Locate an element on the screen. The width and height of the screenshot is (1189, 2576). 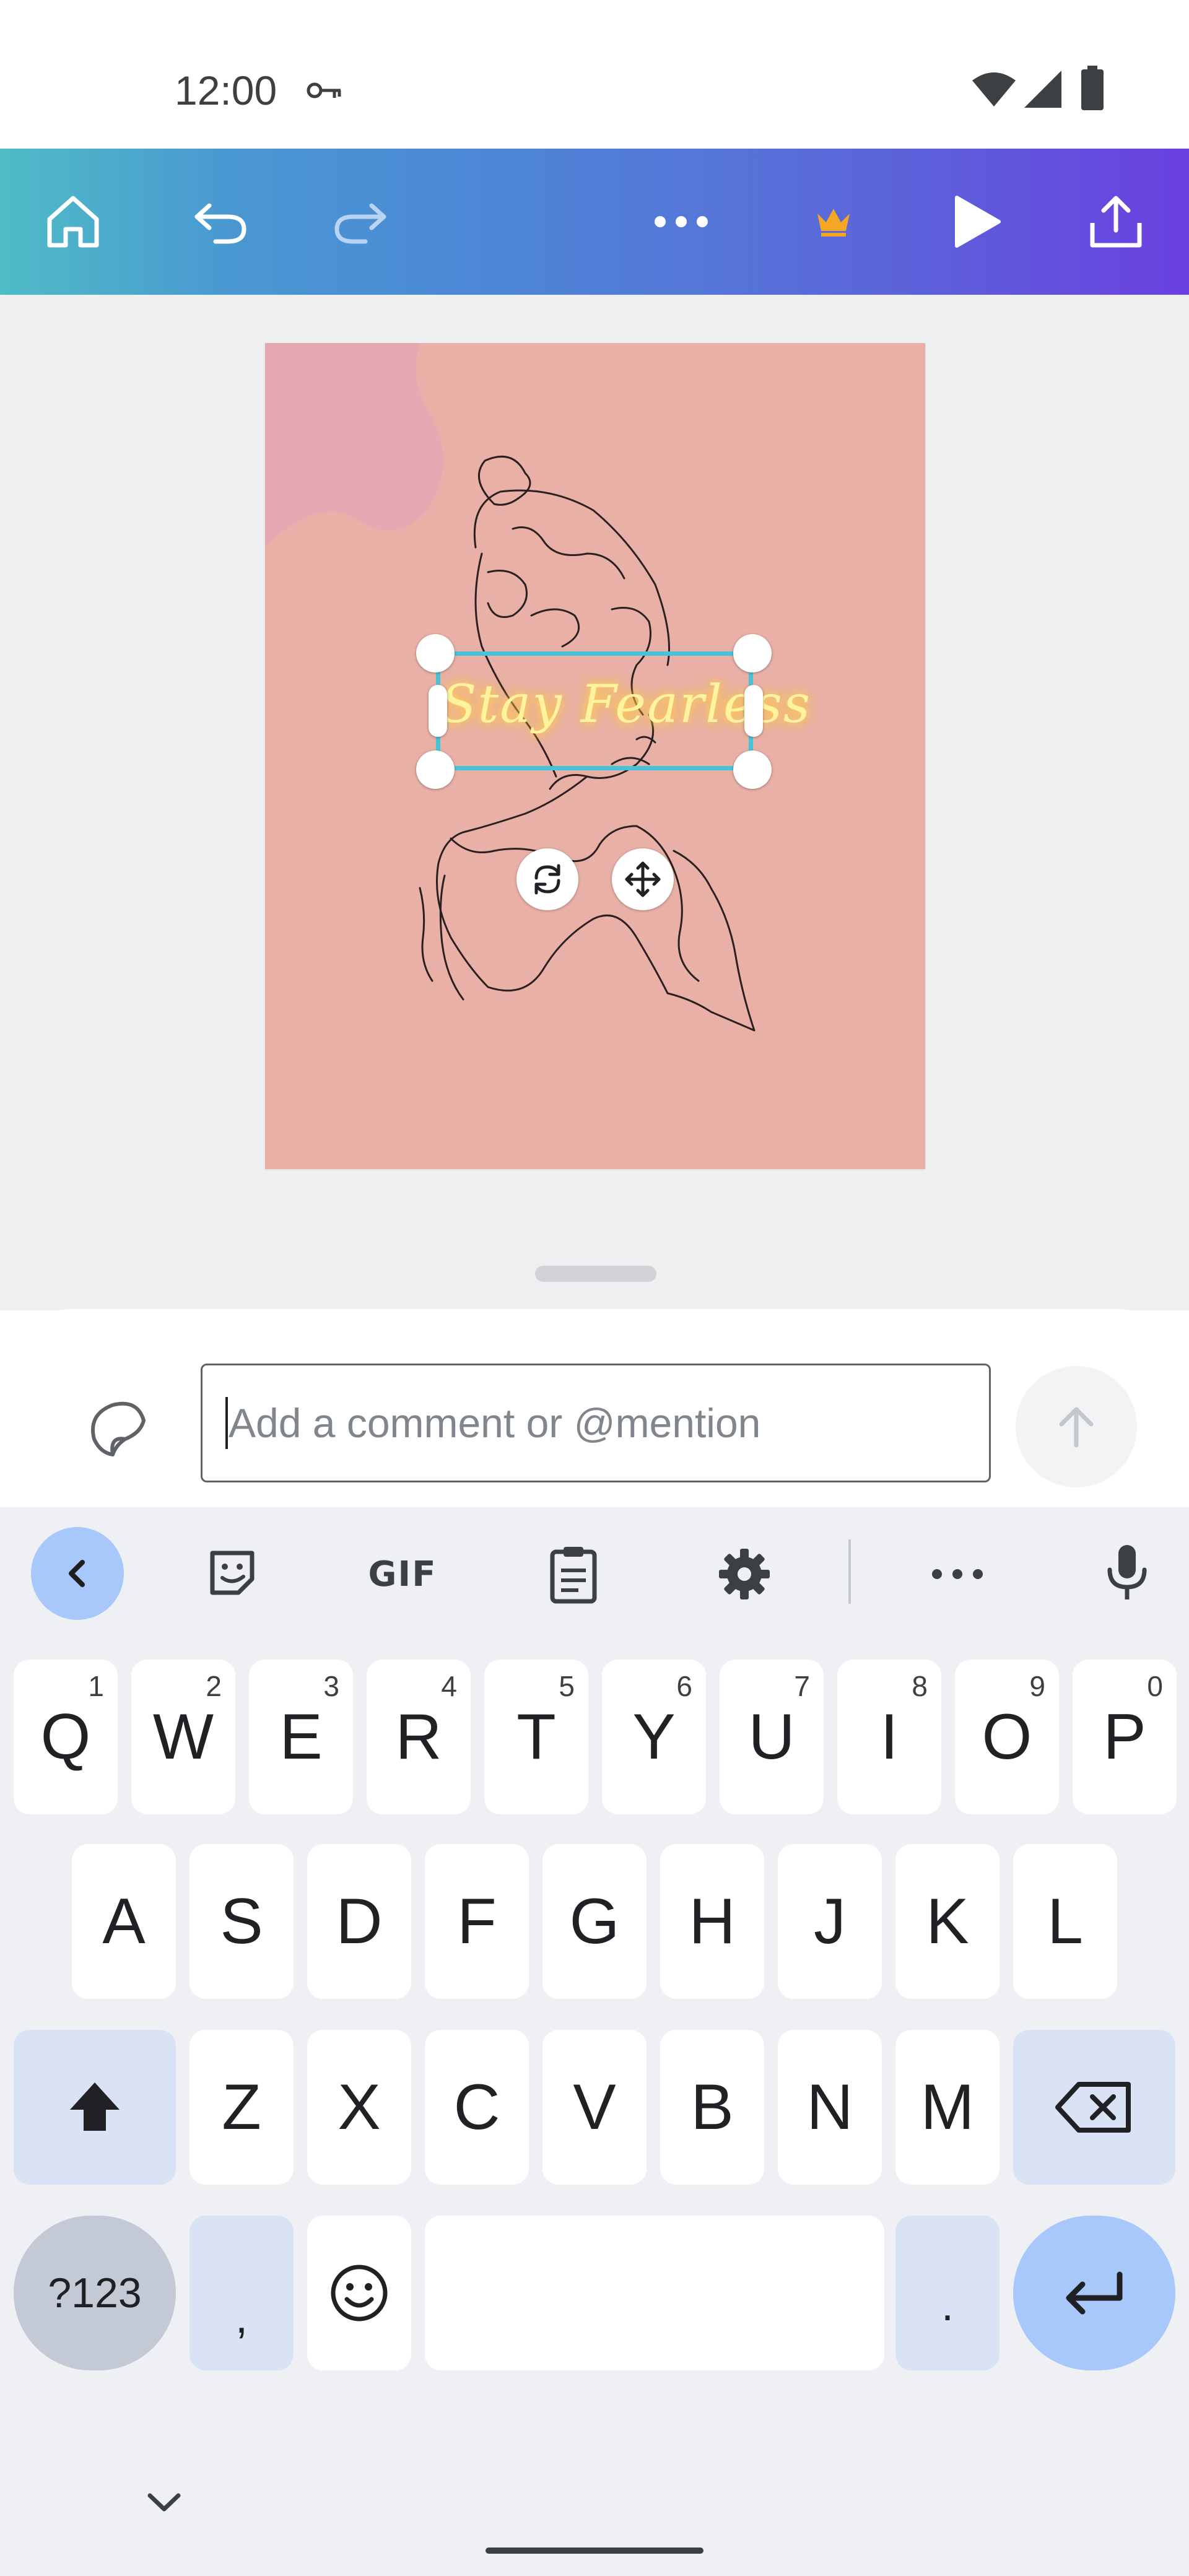
more-options-button is located at coordinates (681, 222).